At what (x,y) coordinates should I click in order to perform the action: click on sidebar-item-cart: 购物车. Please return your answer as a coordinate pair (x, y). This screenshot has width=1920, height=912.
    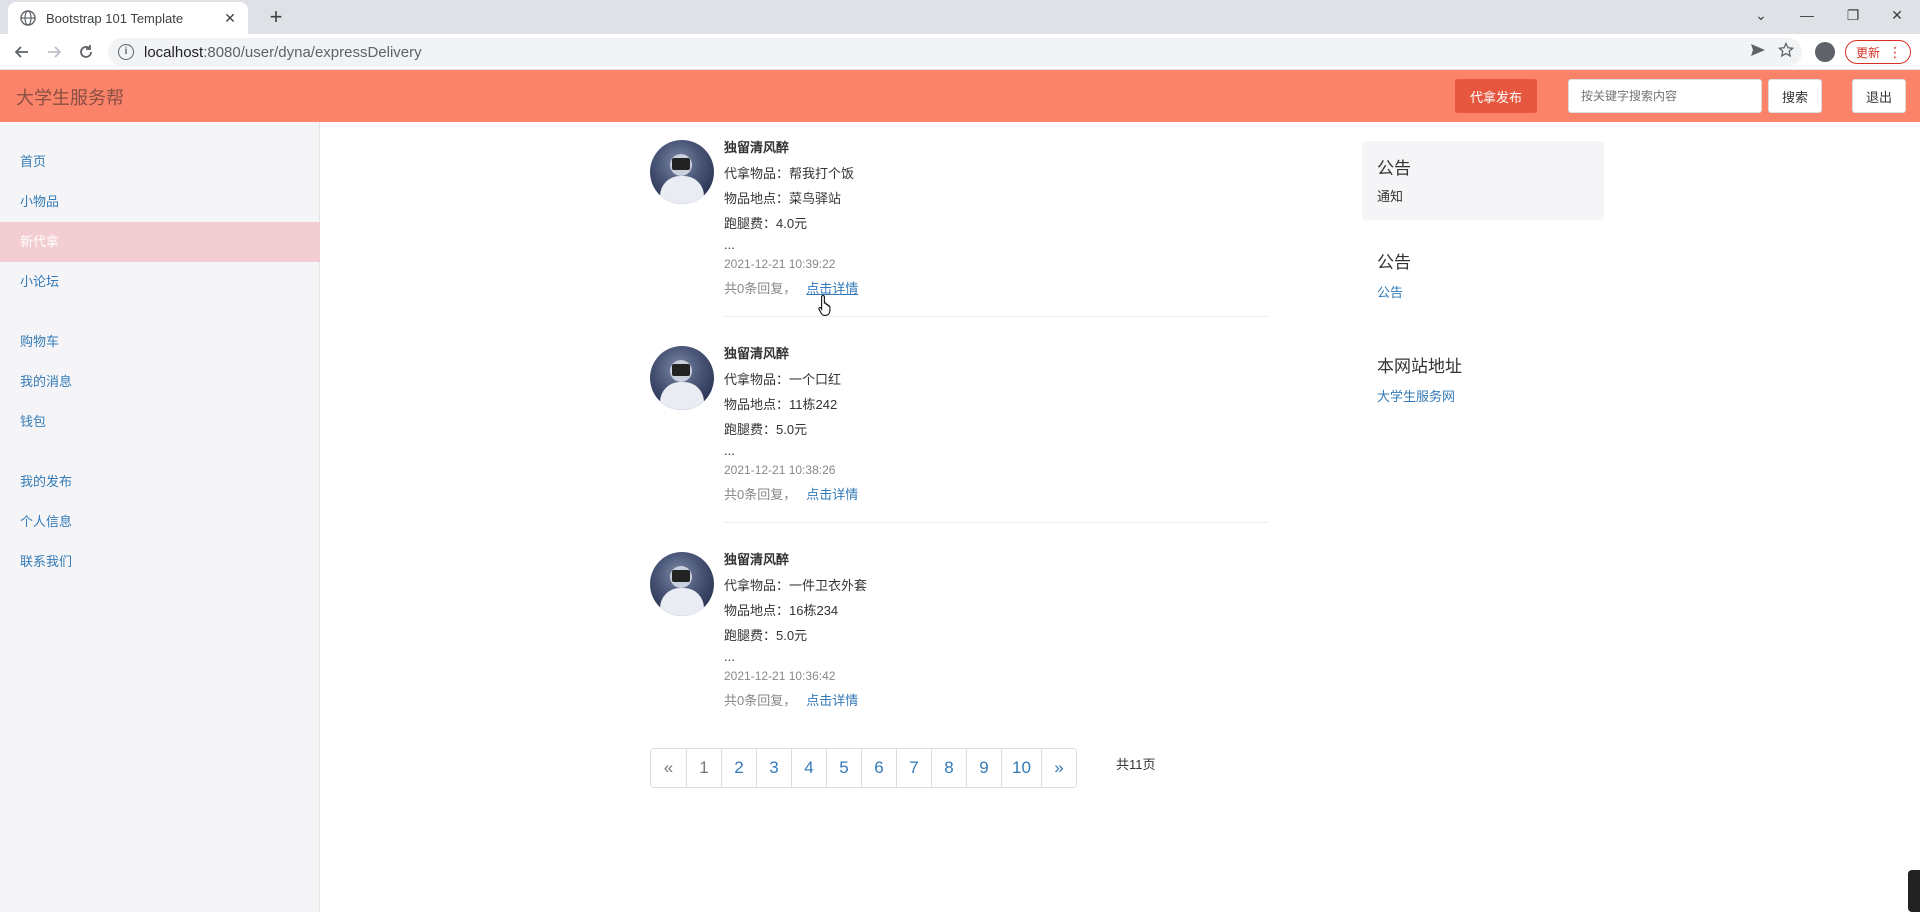
    Looking at the image, I should click on (160, 342).